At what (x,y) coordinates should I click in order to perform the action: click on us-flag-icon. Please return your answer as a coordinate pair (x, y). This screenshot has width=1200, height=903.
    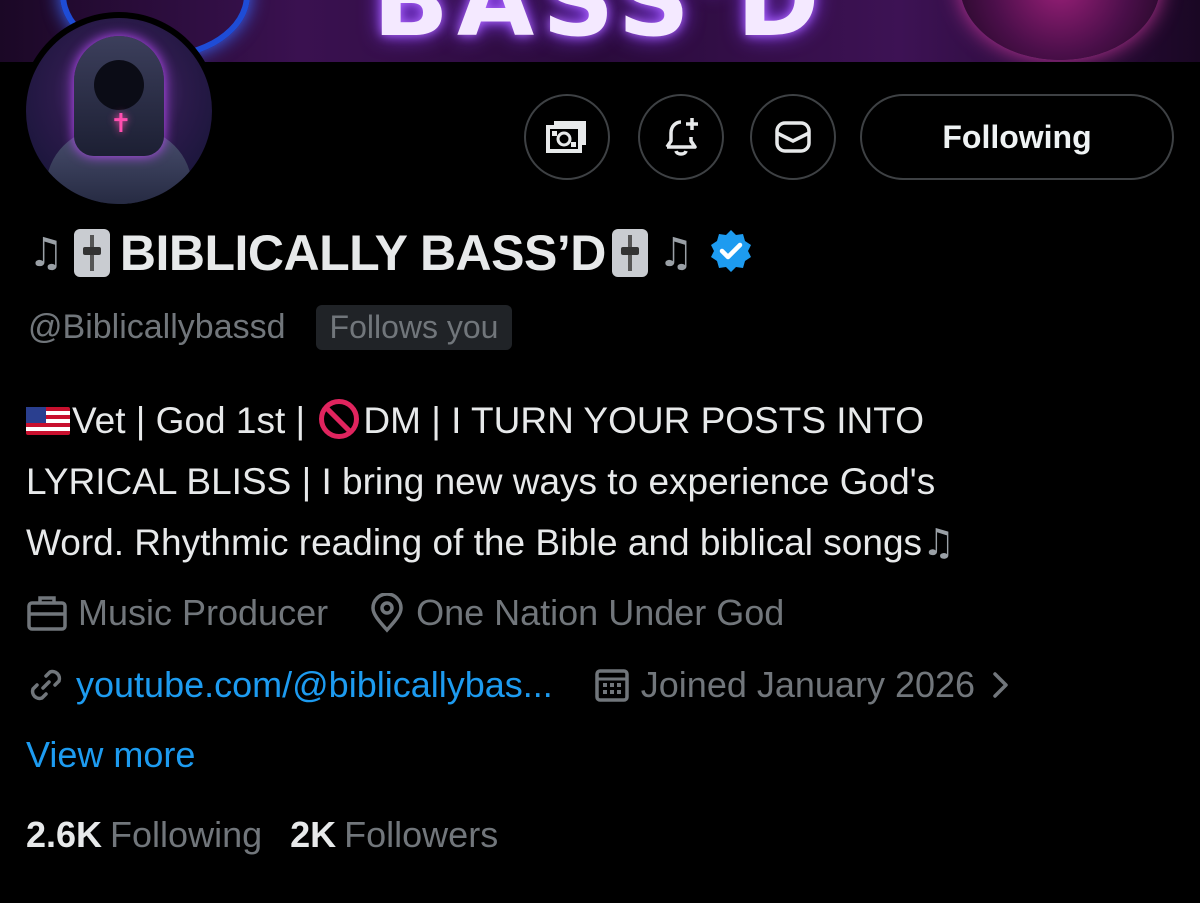
    Looking at the image, I should click on (48, 421).